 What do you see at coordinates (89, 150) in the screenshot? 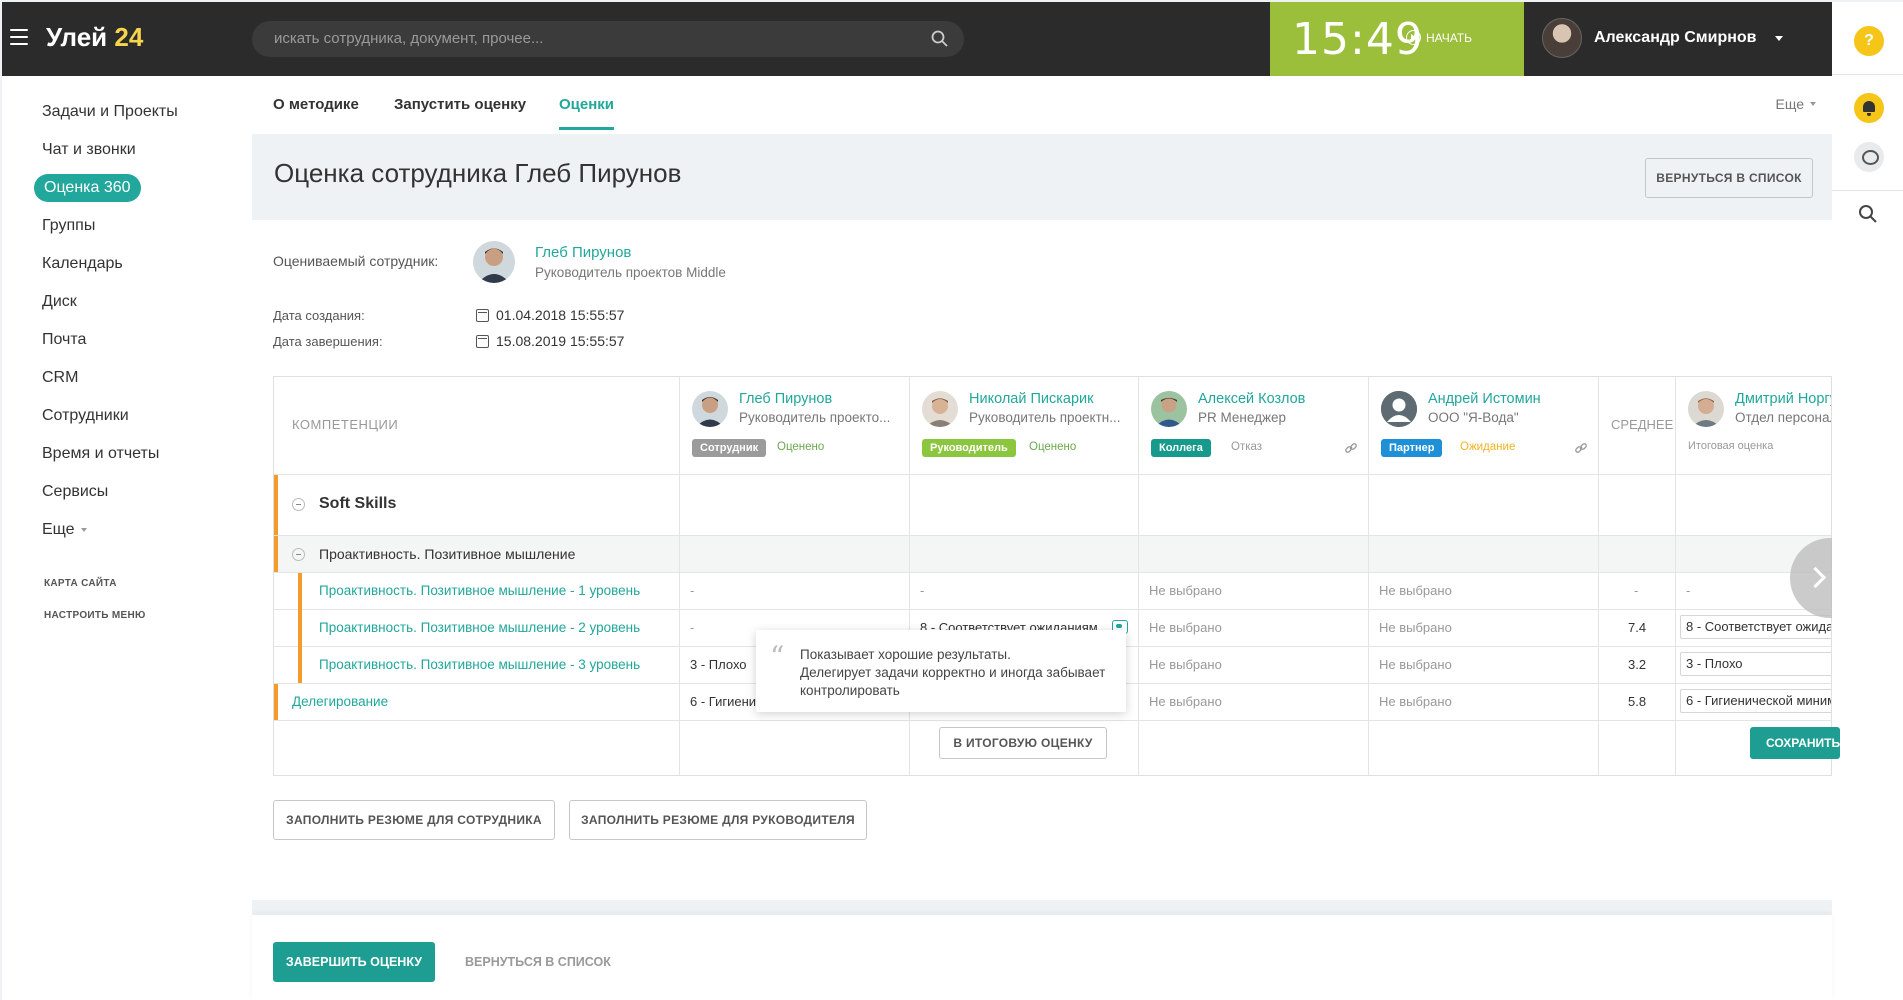
I see `sidebar-item-chat: Чат и звонки` at bounding box center [89, 150].